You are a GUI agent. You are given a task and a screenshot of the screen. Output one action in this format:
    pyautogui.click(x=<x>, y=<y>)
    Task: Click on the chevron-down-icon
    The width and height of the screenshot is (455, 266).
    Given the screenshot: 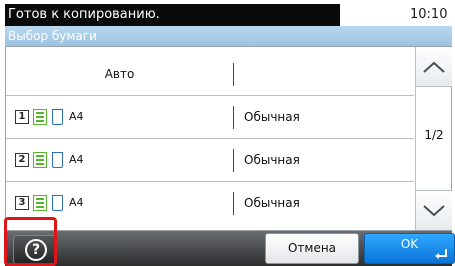 What is the action you would take?
    pyautogui.click(x=434, y=210)
    